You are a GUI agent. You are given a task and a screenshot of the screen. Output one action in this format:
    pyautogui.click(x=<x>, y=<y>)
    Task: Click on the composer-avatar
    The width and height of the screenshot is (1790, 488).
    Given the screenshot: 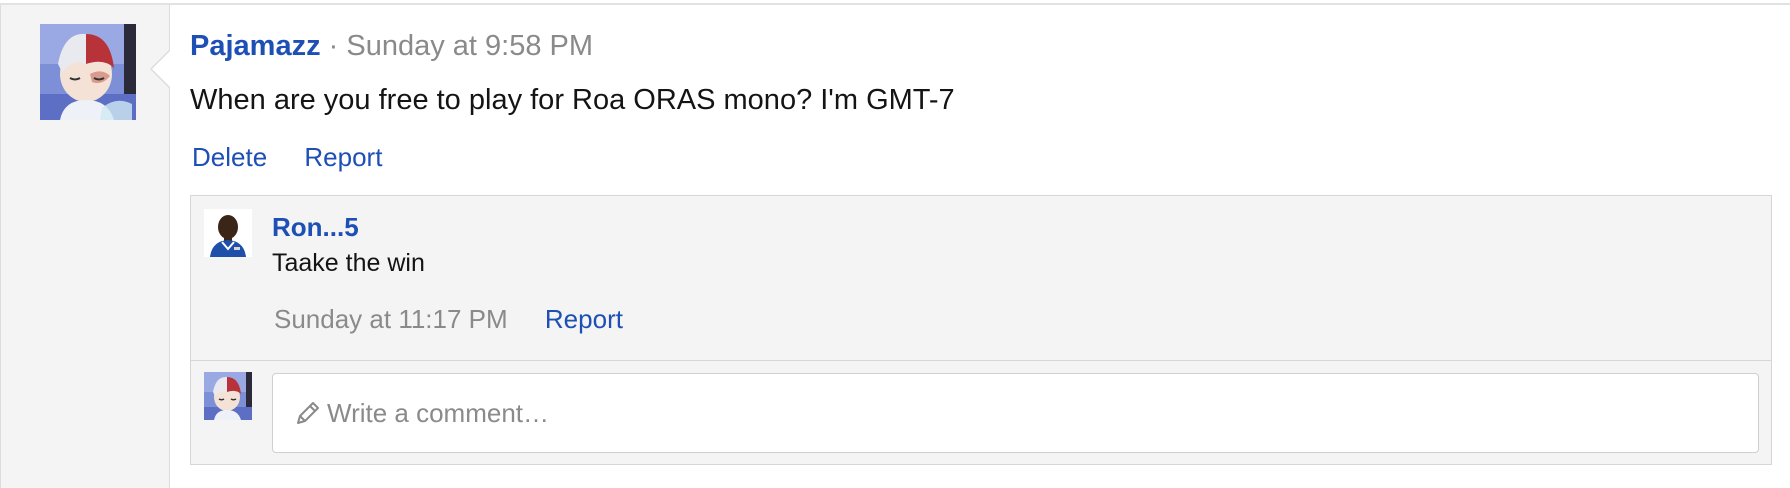 What is the action you would take?
    pyautogui.click(x=228, y=396)
    